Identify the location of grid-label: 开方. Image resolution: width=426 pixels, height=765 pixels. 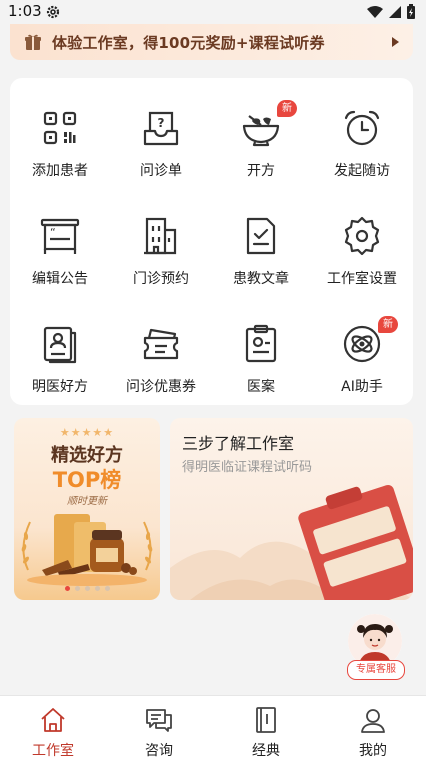
(261, 171).